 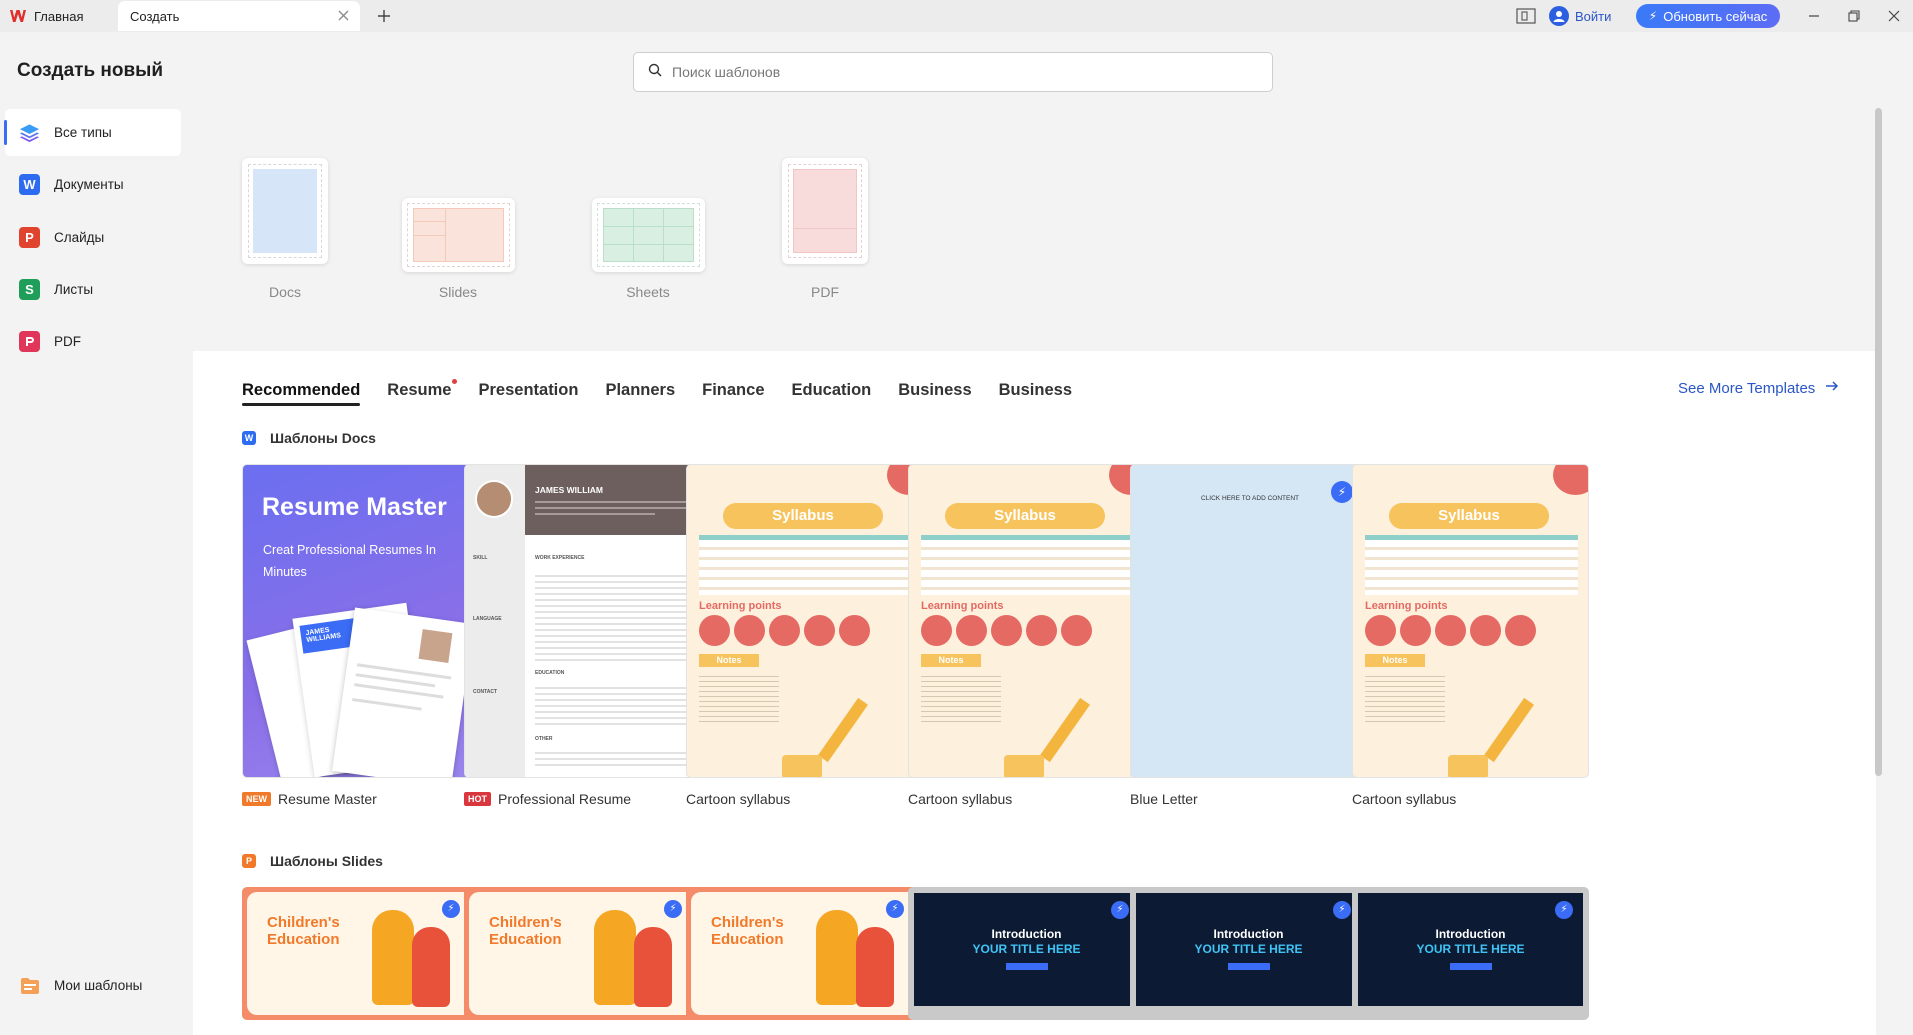 I want to click on search-field, so click(x=953, y=72).